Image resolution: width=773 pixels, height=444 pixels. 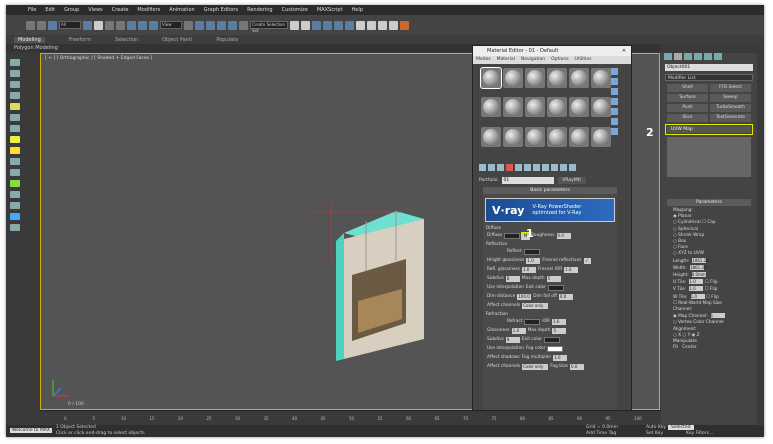 I want to click on bulb-icon, so click(x=15, y=139).